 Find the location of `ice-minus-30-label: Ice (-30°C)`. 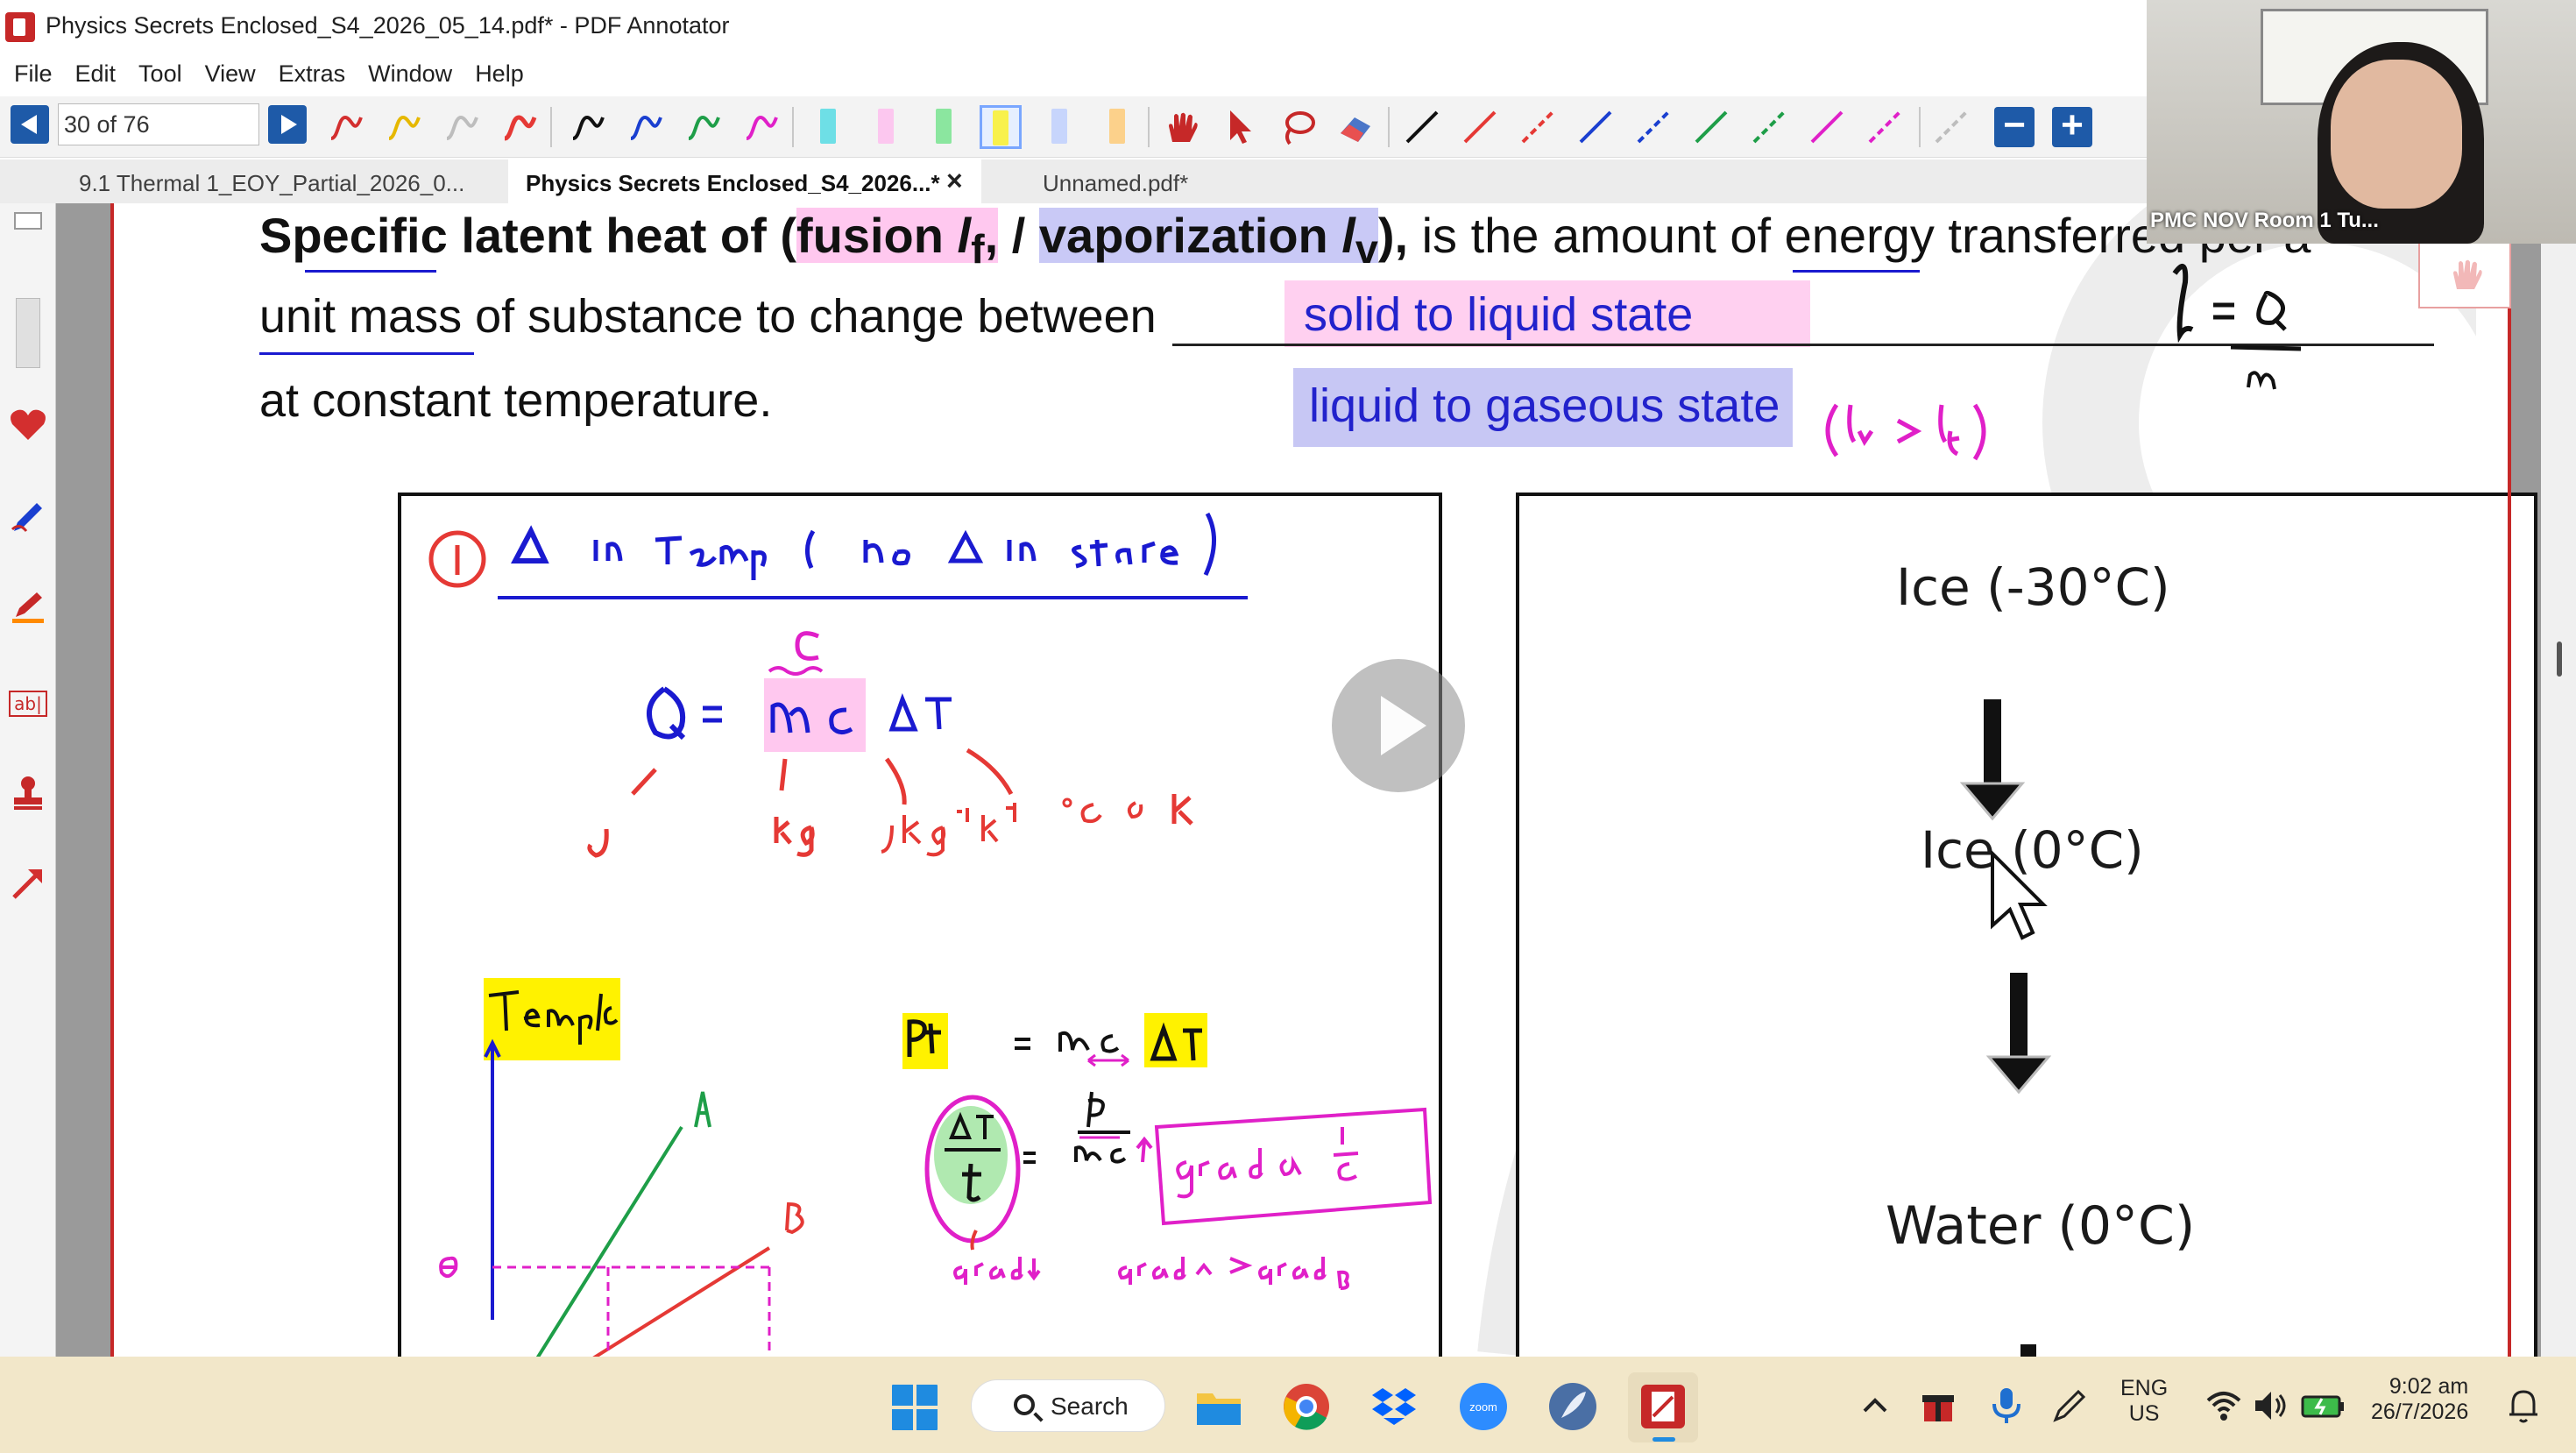

ice-minus-30-label: Ice (-30°C) is located at coordinates (2033, 587).